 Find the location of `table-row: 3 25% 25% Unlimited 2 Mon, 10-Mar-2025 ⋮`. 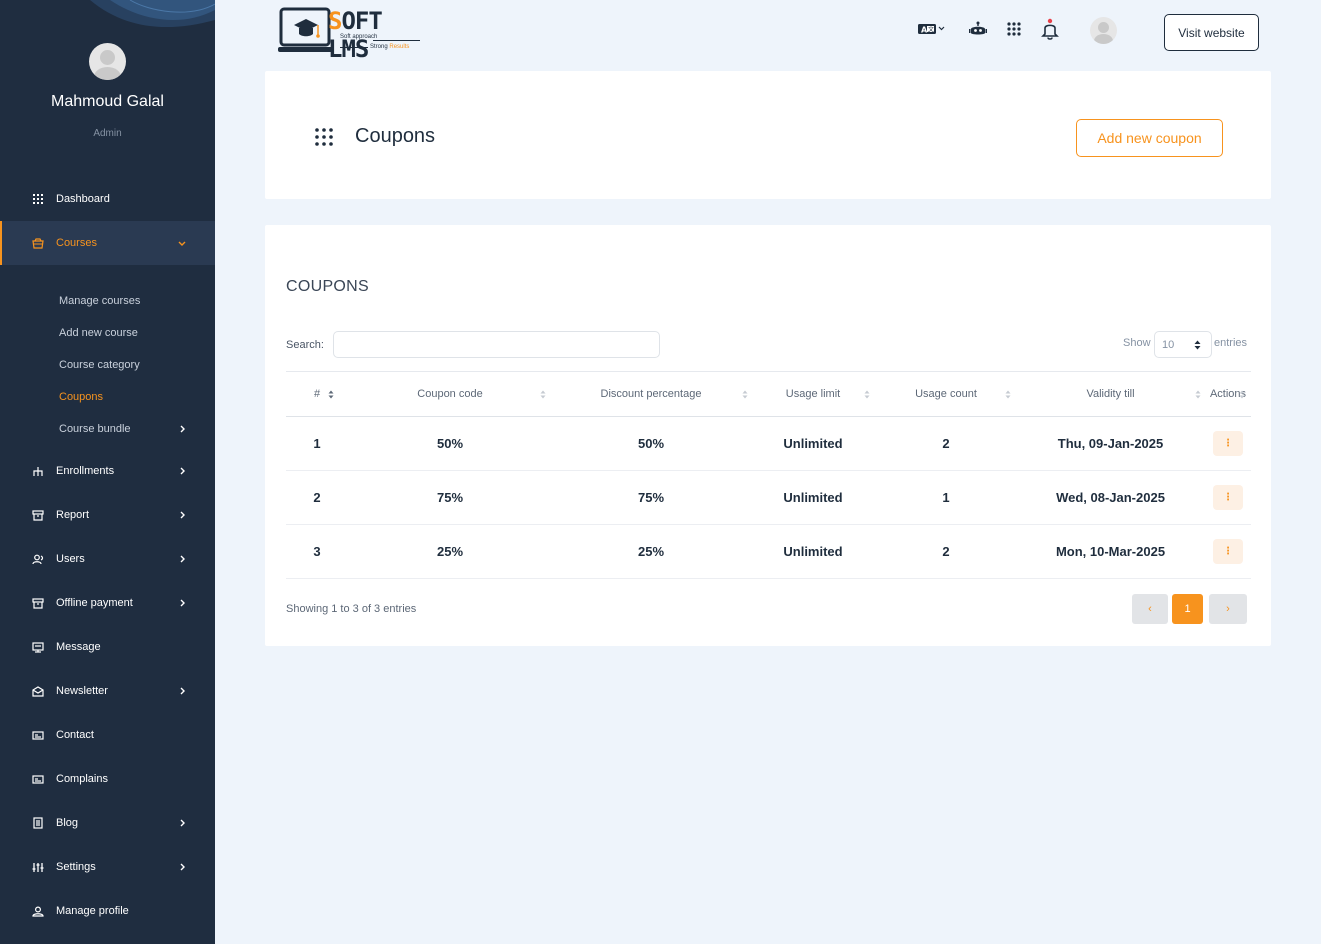

table-row: 3 25% 25% Unlimited 2 Mon, 10-Mar-2025 ⋮ is located at coordinates (768, 551).